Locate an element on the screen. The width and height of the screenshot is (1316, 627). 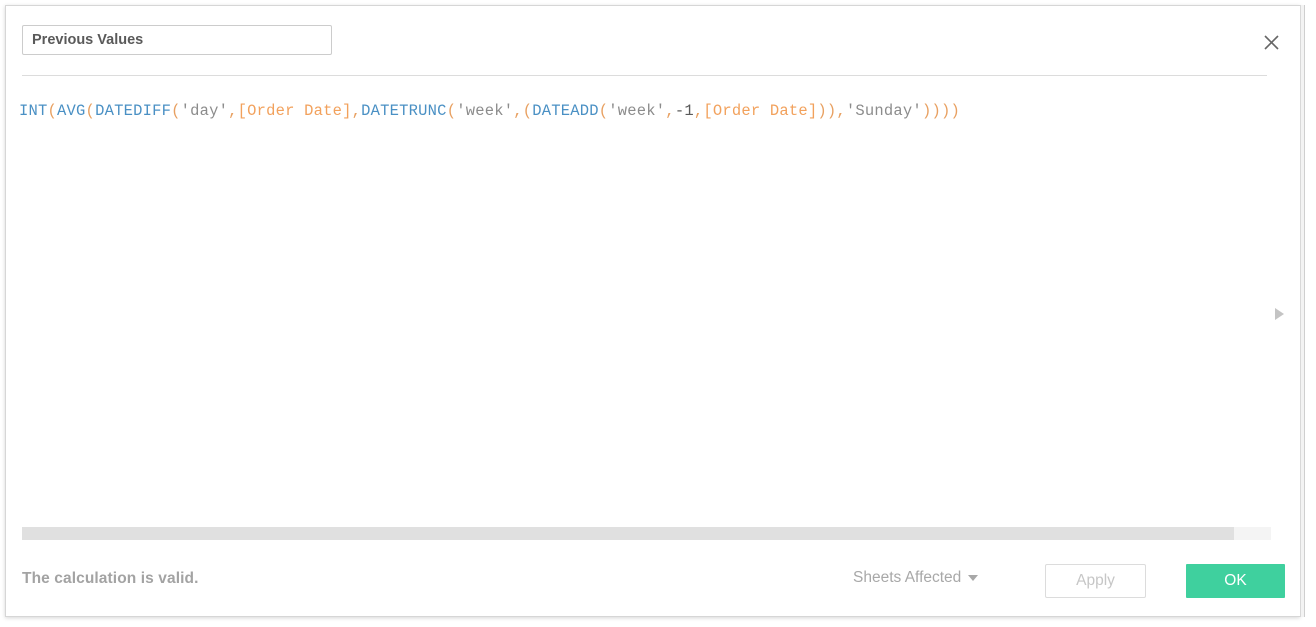
expand-right-triangle-icon is located at coordinates (1279, 314).